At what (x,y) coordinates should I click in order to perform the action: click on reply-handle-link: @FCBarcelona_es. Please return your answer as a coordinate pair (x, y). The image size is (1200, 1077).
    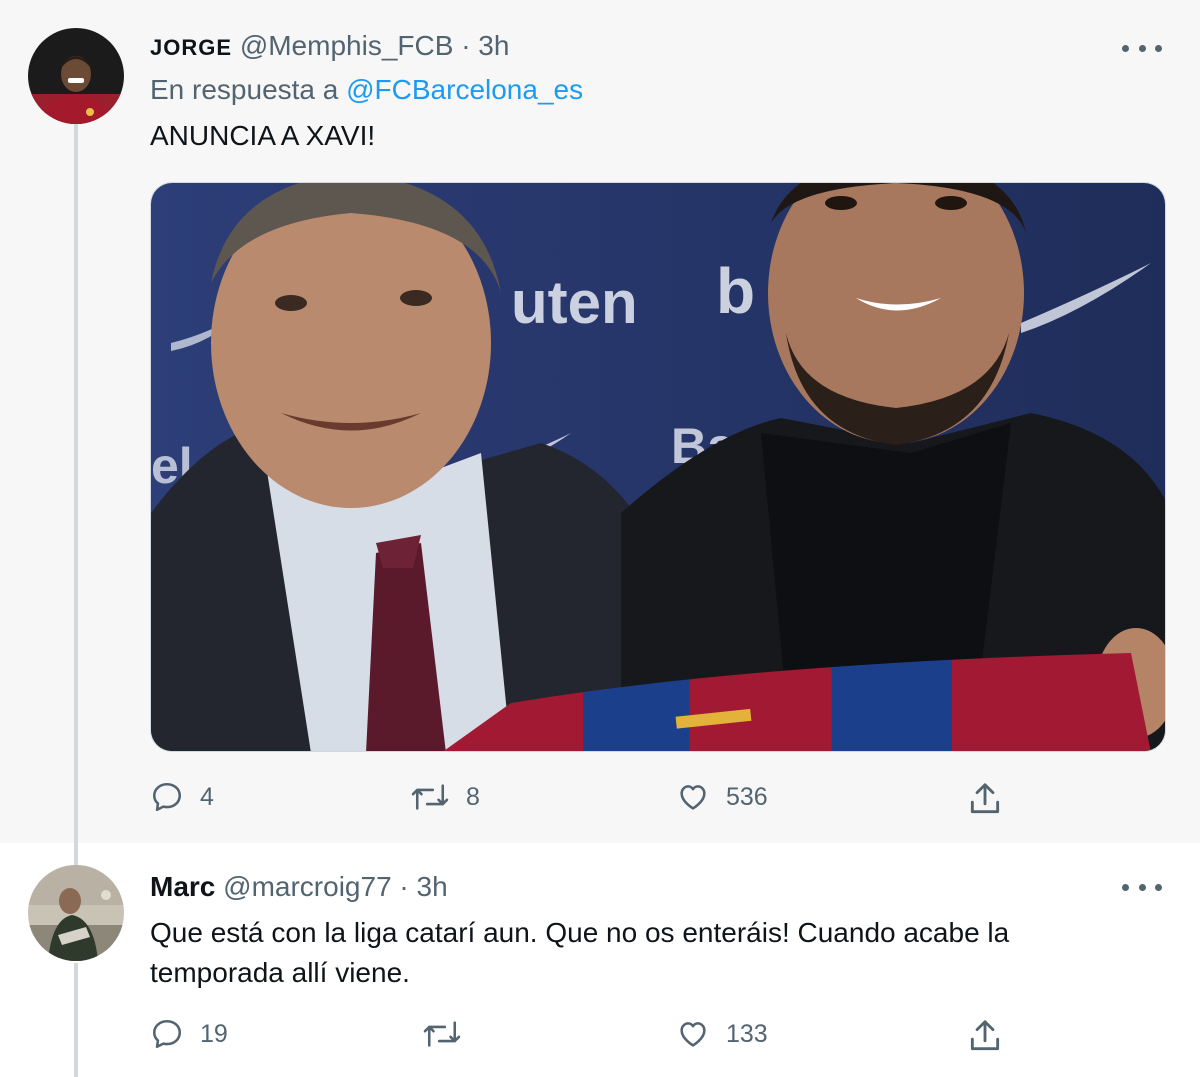
    Looking at the image, I should click on (464, 89).